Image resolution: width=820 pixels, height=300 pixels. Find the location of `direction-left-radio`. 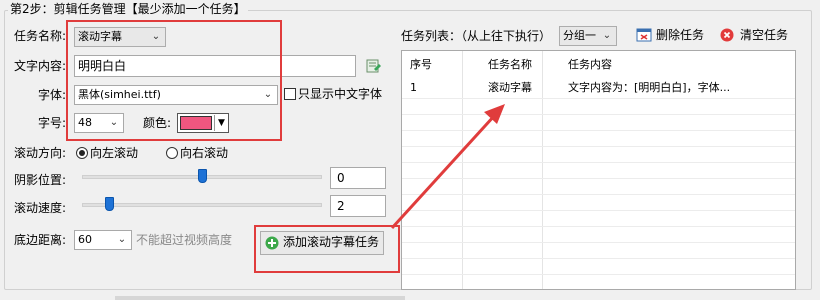

direction-left-radio is located at coordinates (82, 153).